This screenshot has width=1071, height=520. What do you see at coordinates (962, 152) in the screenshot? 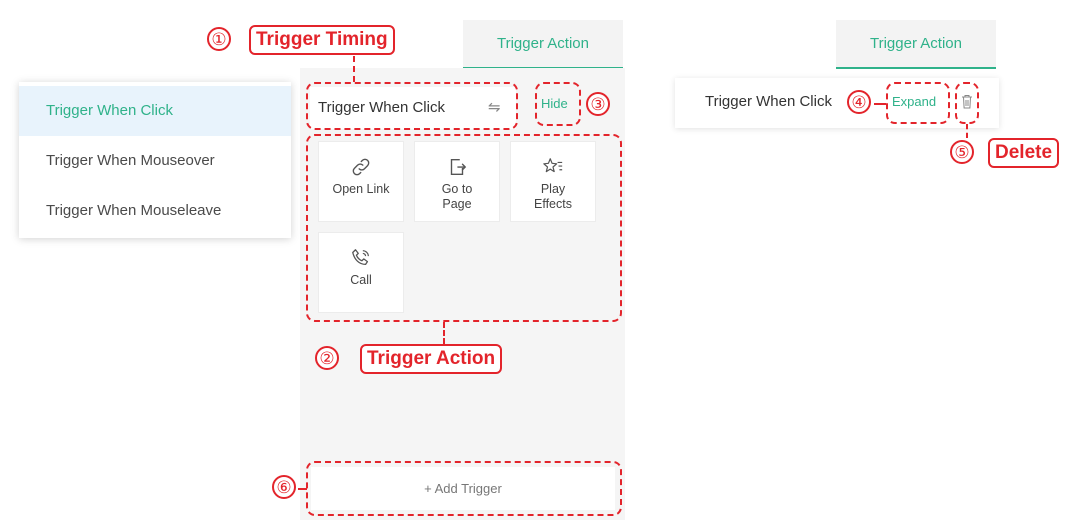
I see `callout-number-5: ⑤` at bounding box center [962, 152].